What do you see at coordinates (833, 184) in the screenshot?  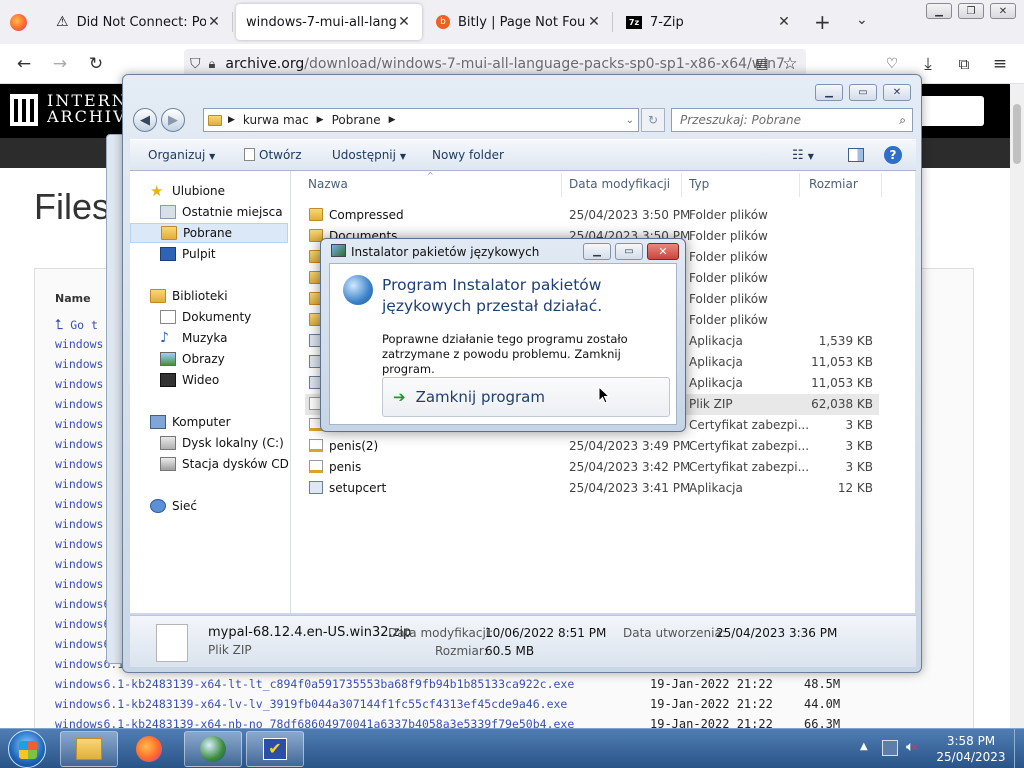 I see `column-header-size: Rozmiar` at bounding box center [833, 184].